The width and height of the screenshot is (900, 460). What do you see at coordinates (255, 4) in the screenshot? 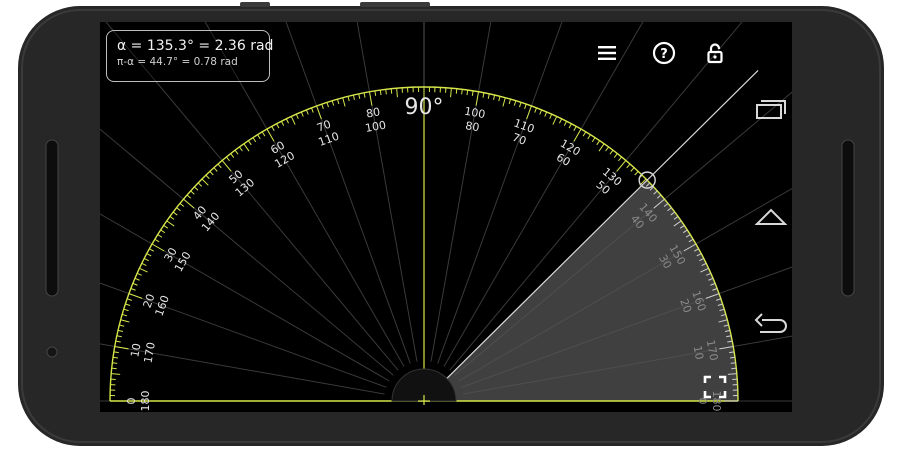
I see `volume-button` at bounding box center [255, 4].